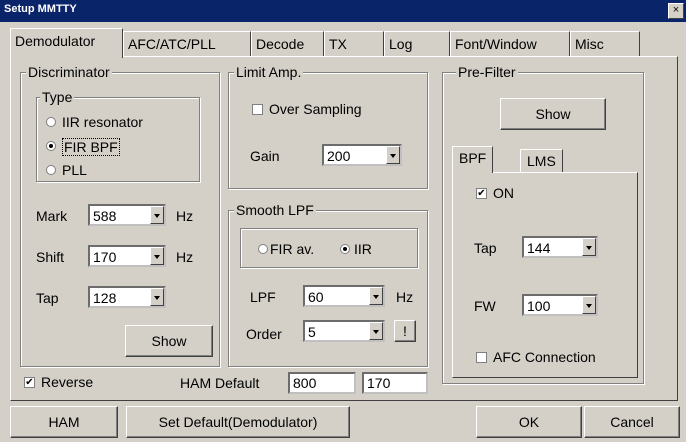 The image size is (686, 442). Describe the element at coordinates (322, 383) in the screenshot. I see `ham-default-mark-field: 800` at that location.